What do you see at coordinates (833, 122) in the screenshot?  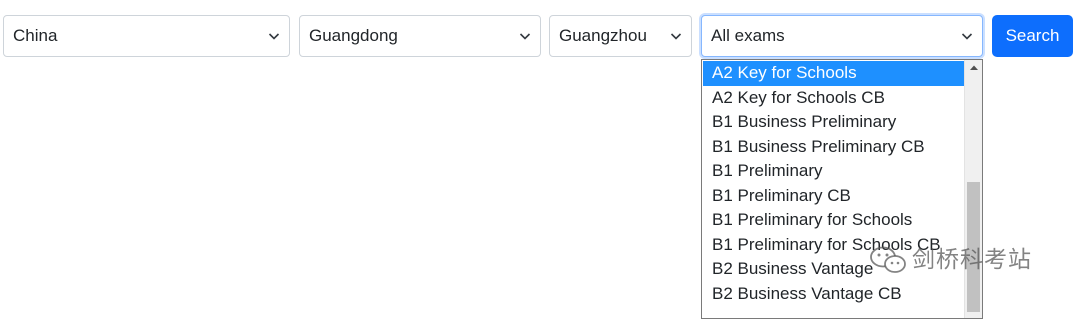 I see `exam-option: B1 Business Preliminary` at bounding box center [833, 122].